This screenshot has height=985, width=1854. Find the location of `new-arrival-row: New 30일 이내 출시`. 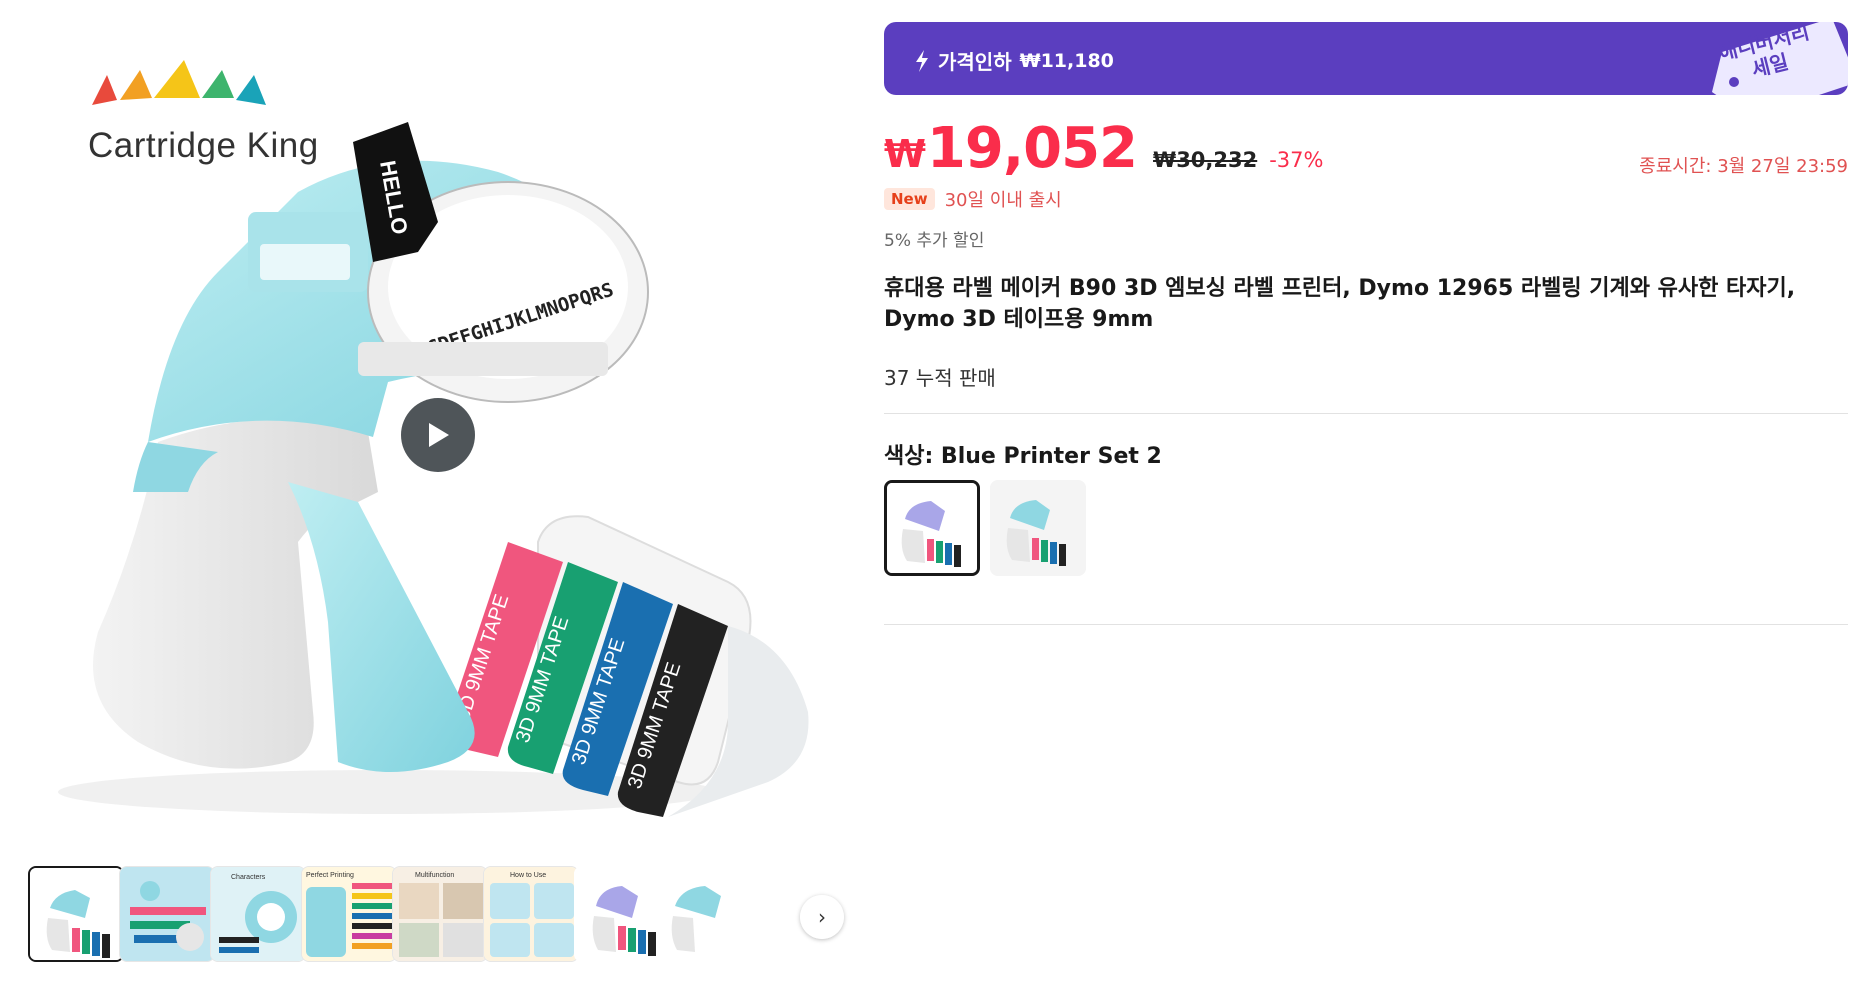

new-arrival-row: New 30일 이내 출시 is located at coordinates (973, 199).